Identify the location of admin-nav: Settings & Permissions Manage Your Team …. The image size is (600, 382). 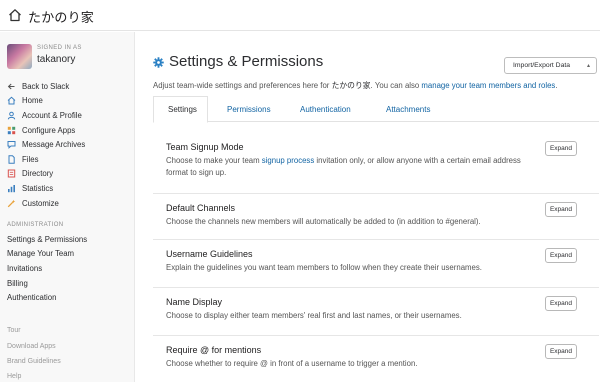
(47, 268).